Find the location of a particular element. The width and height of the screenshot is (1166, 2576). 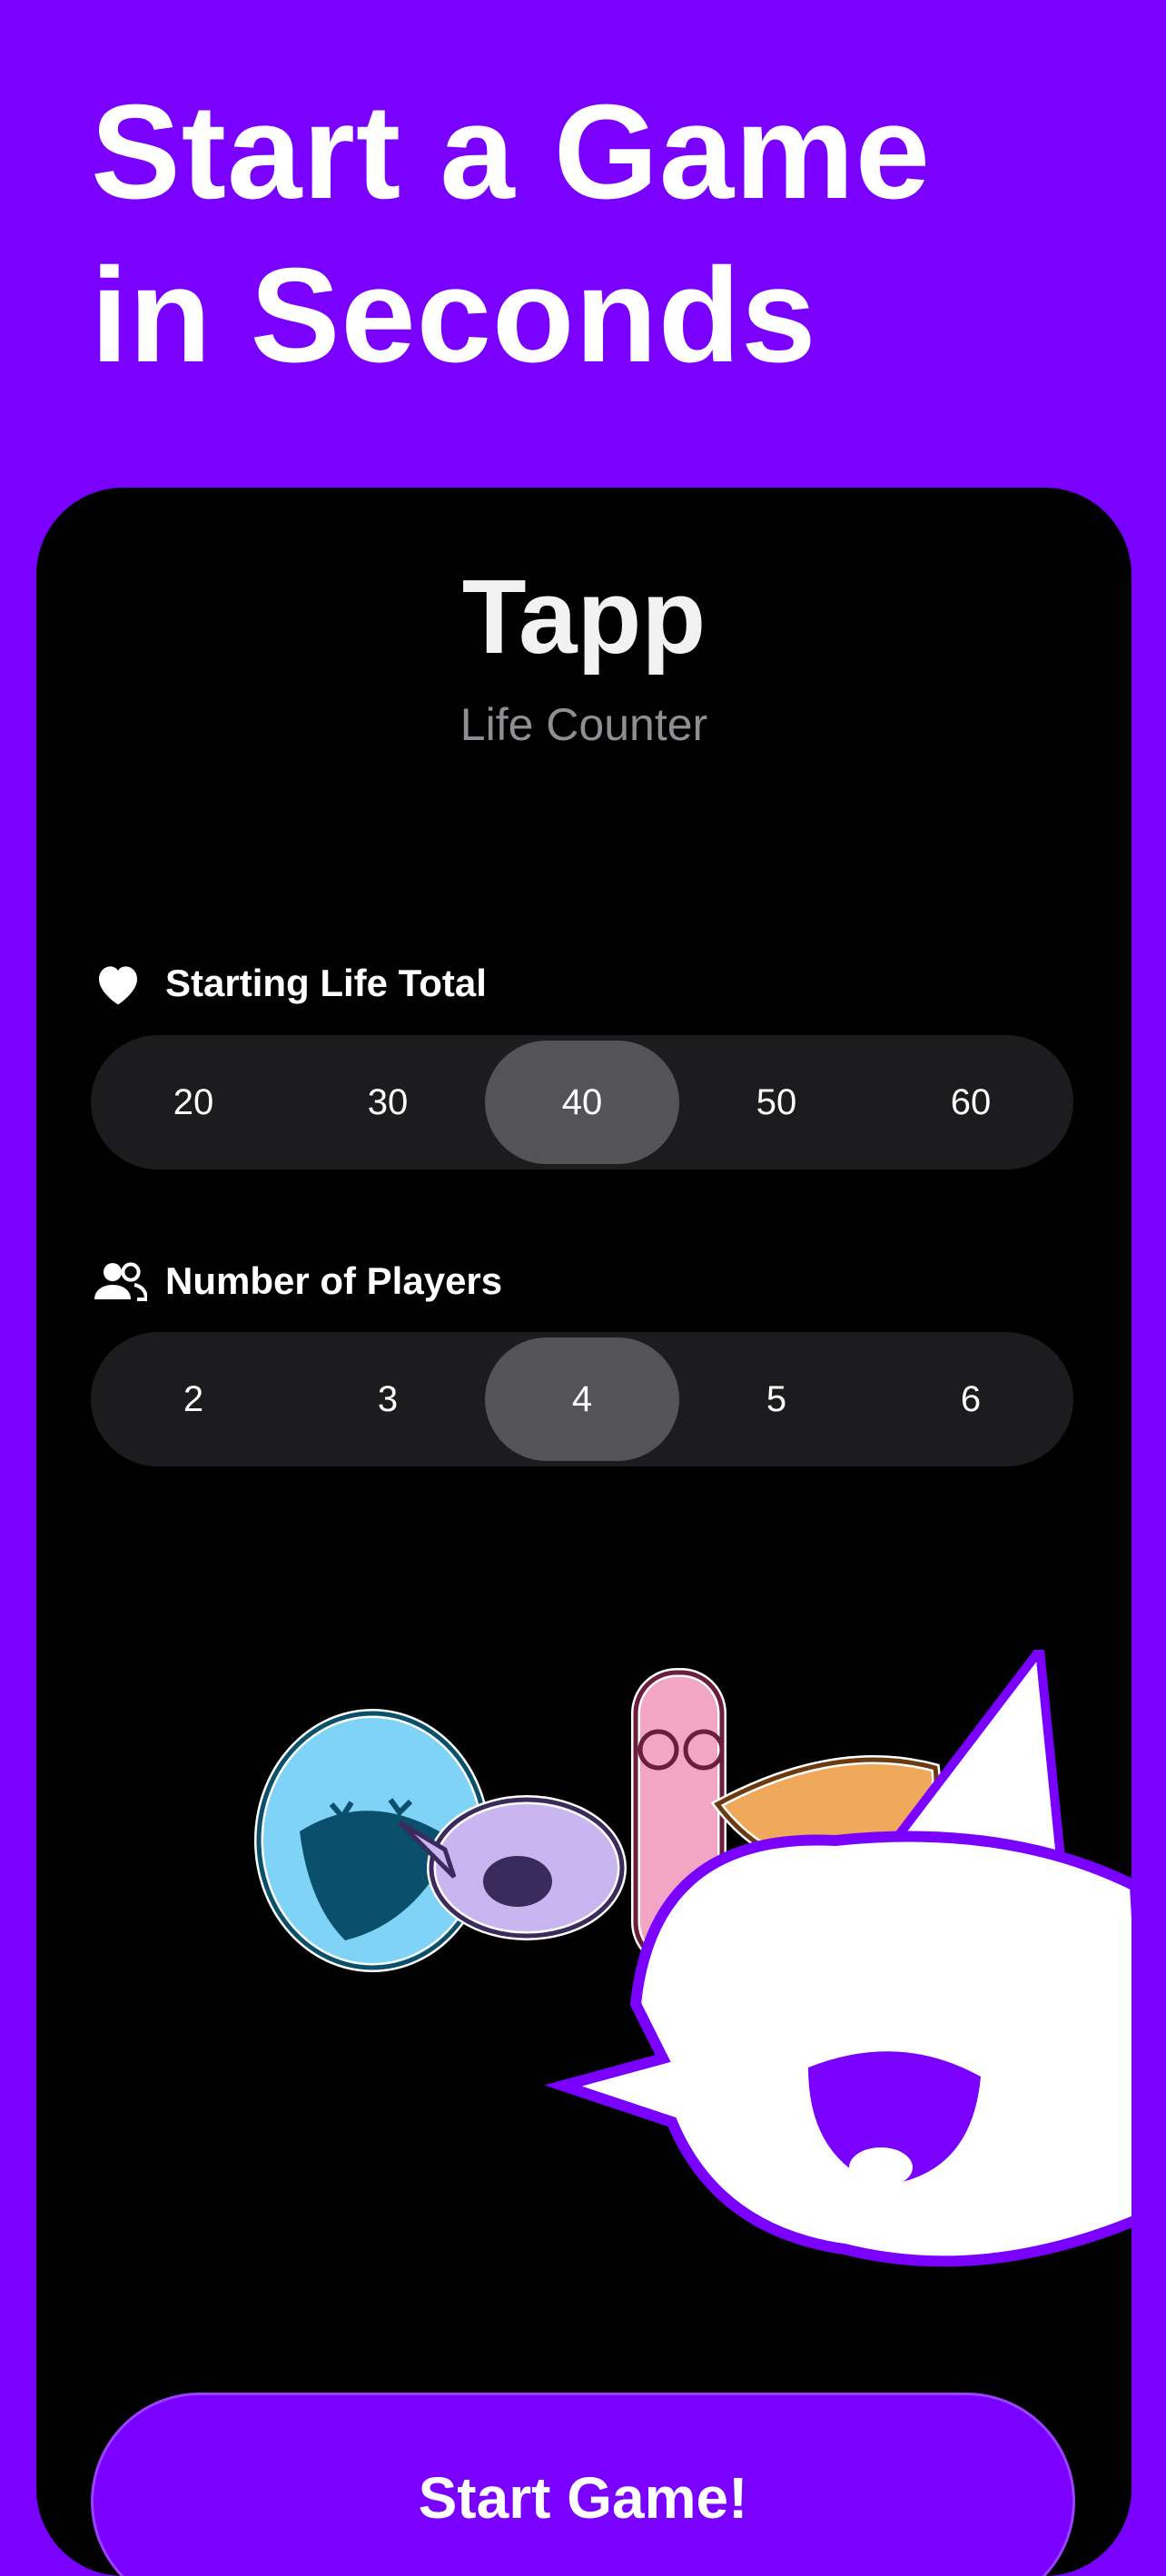

life-option-30: 30 is located at coordinates (388, 1102).